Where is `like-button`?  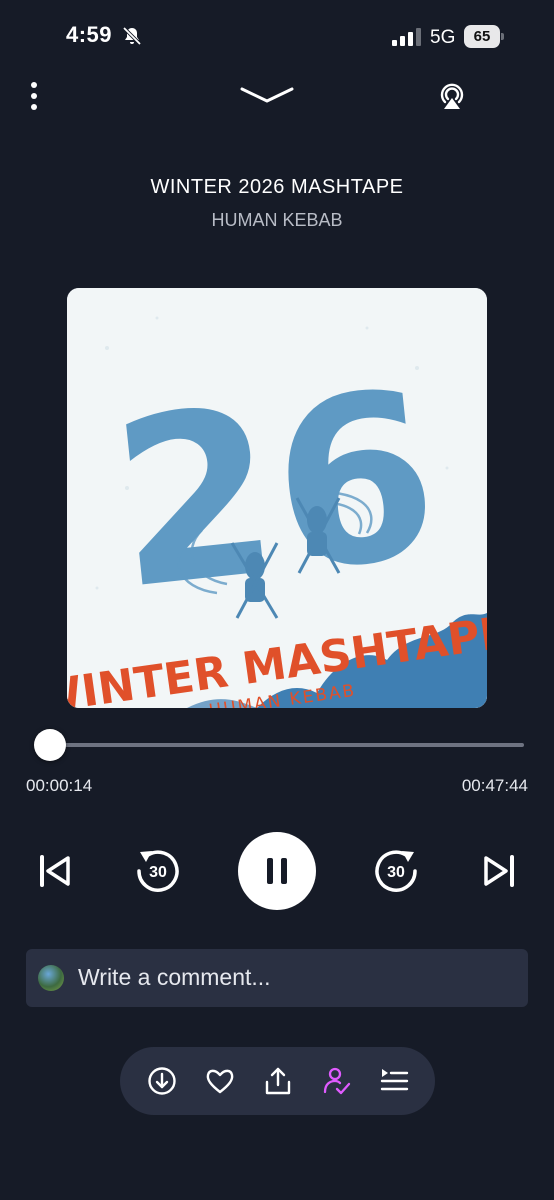 like-button is located at coordinates (220, 1081).